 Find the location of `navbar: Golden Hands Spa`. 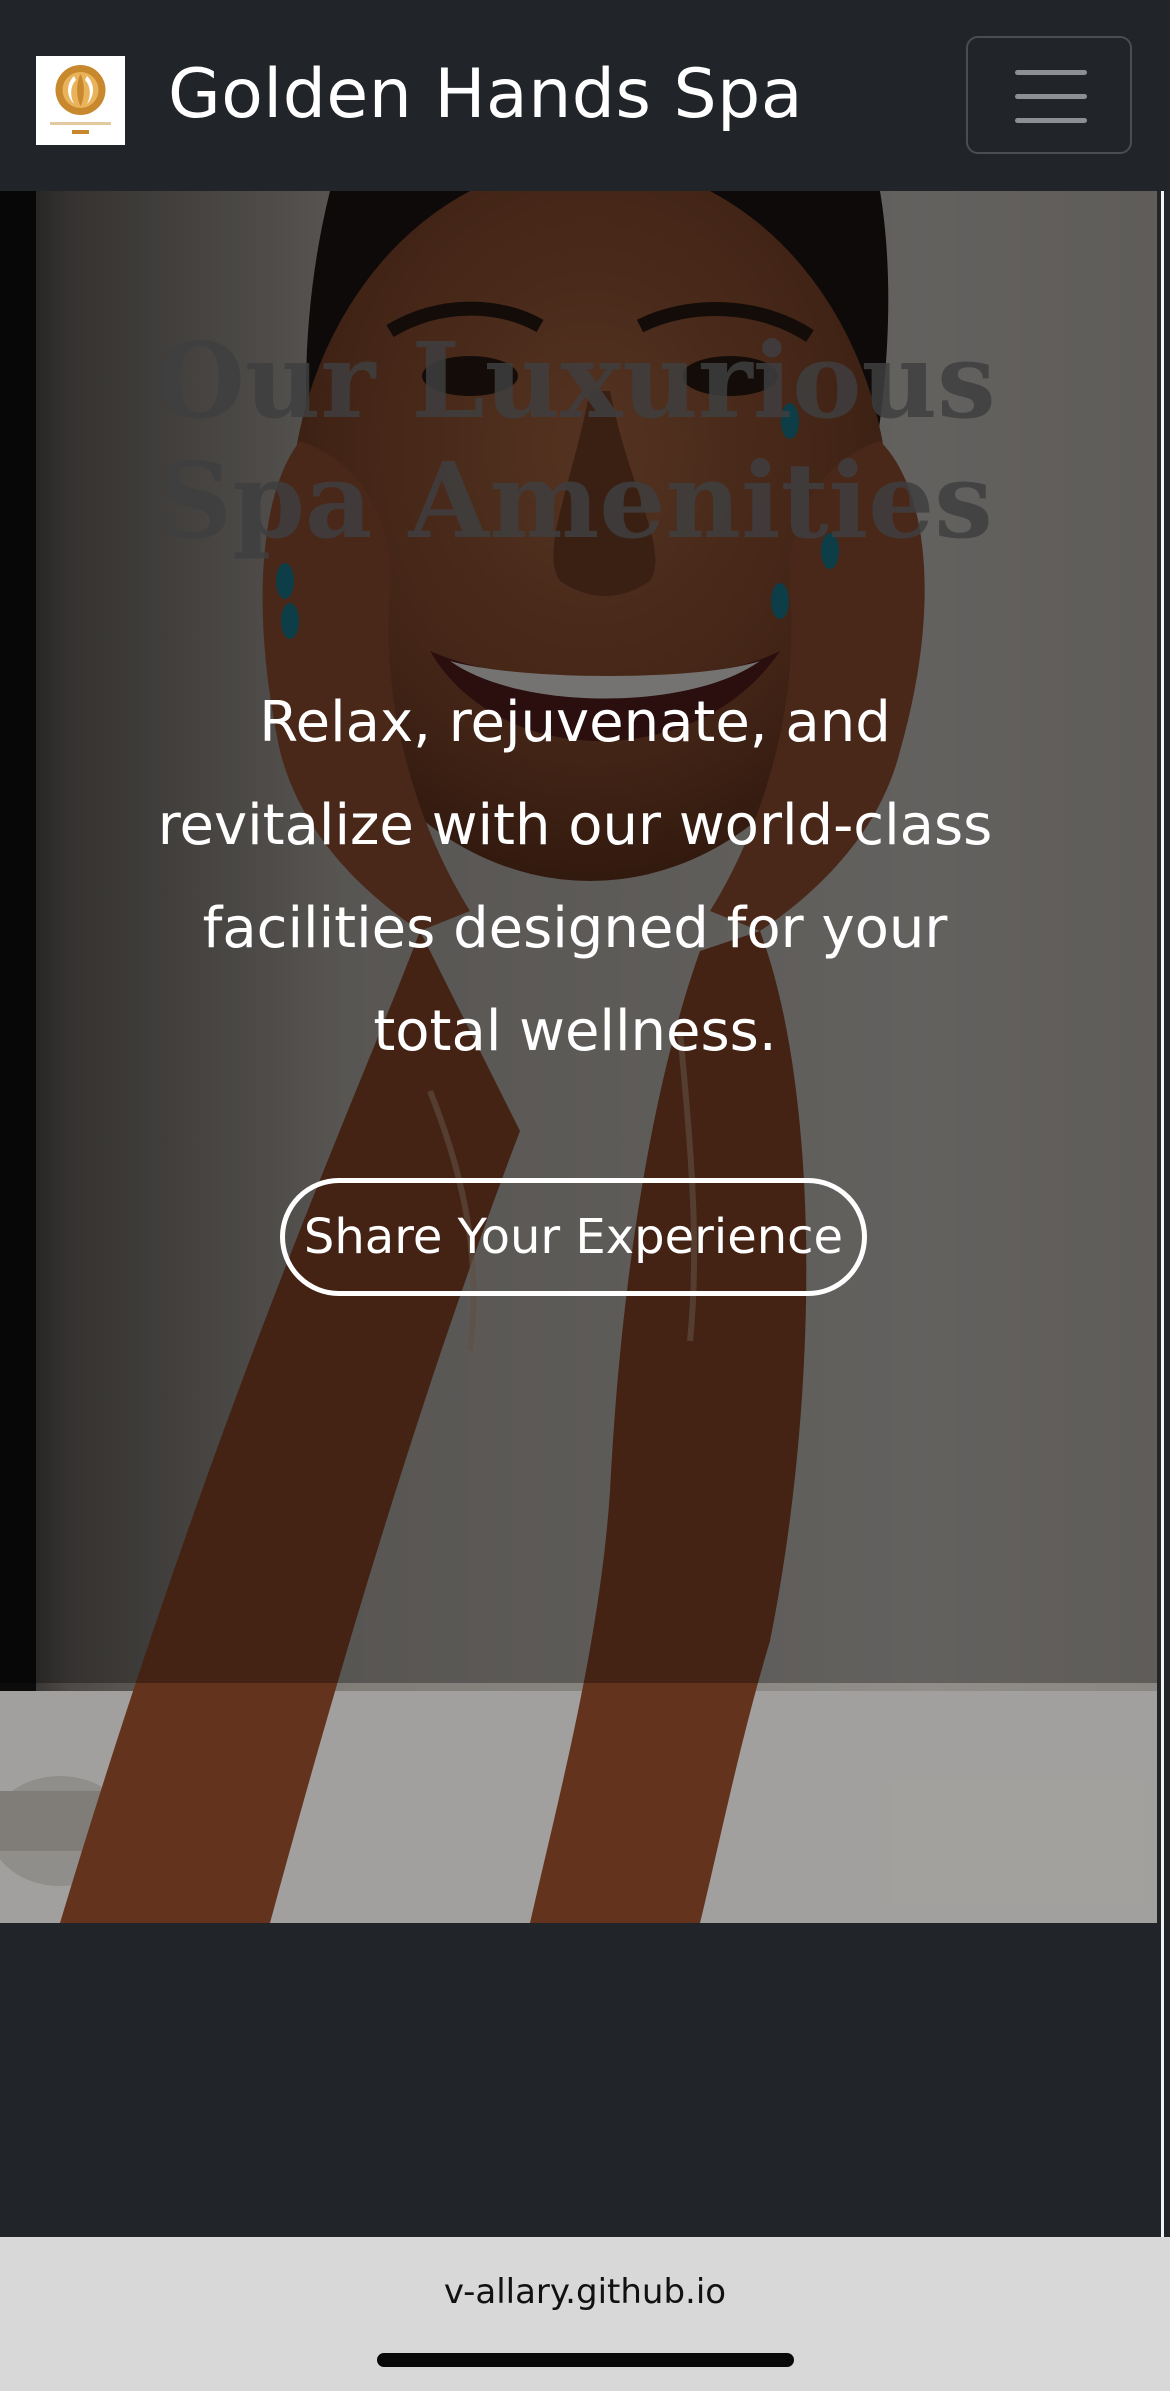

navbar: Golden Hands Spa is located at coordinates (585, 95).